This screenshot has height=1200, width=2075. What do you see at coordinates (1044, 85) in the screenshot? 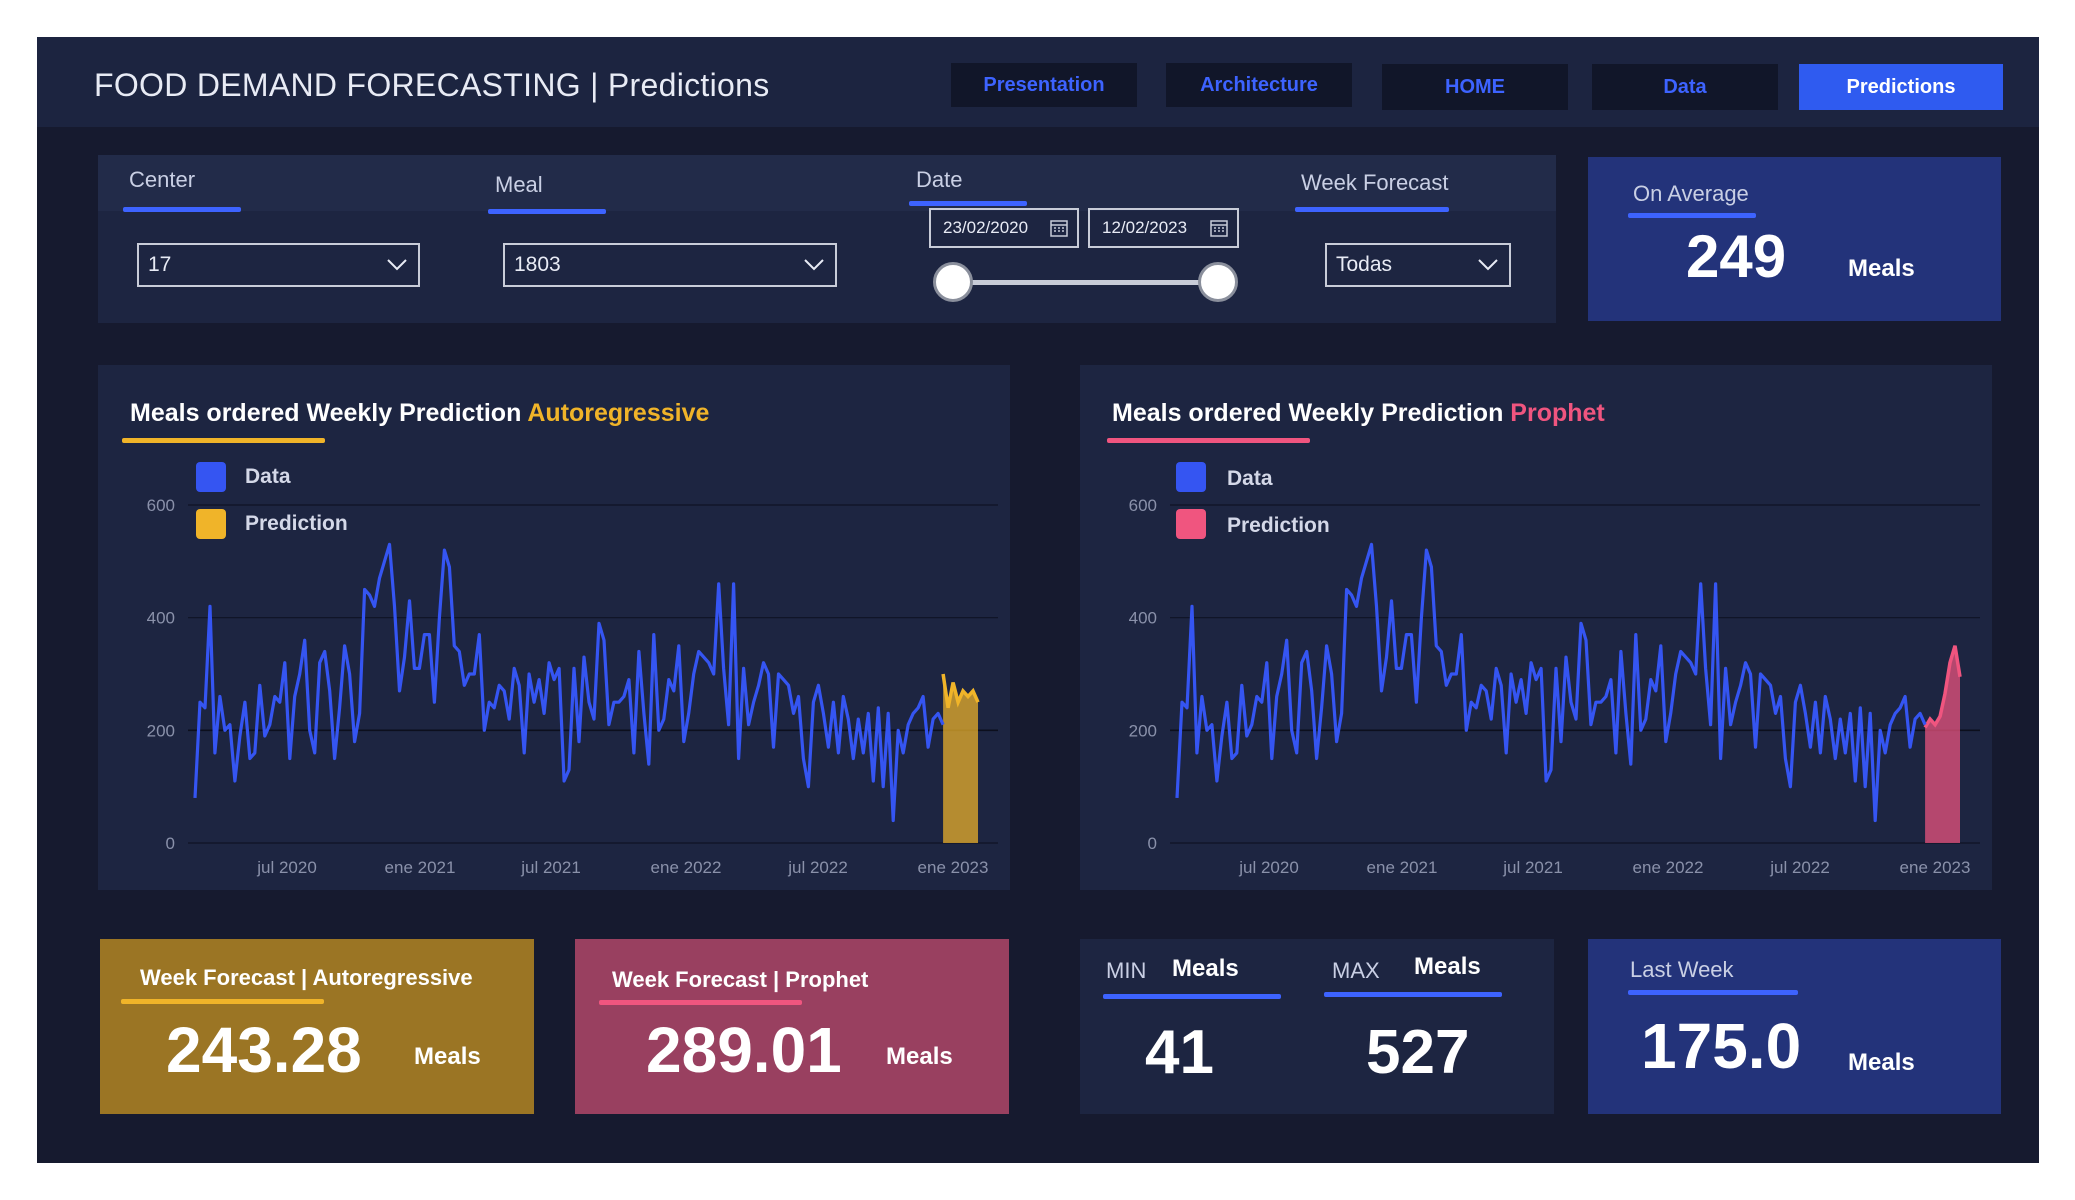
I see `nav-presentation-button: Presentation` at bounding box center [1044, 85].